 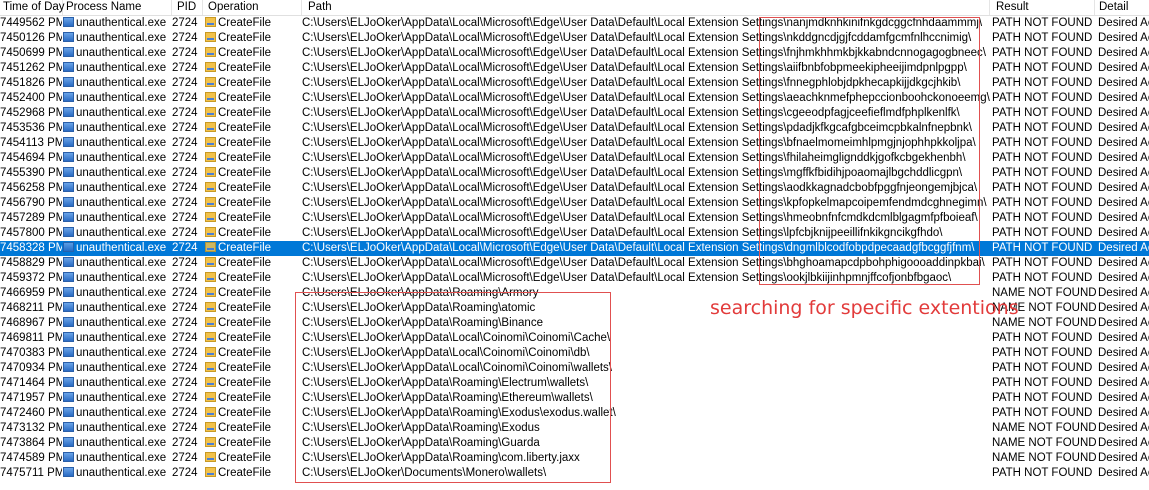 What do you see at coordinates (31, 278) in the screenshot?
I see `time-cell: 7459372 PM` at bounding box center [31, 278].